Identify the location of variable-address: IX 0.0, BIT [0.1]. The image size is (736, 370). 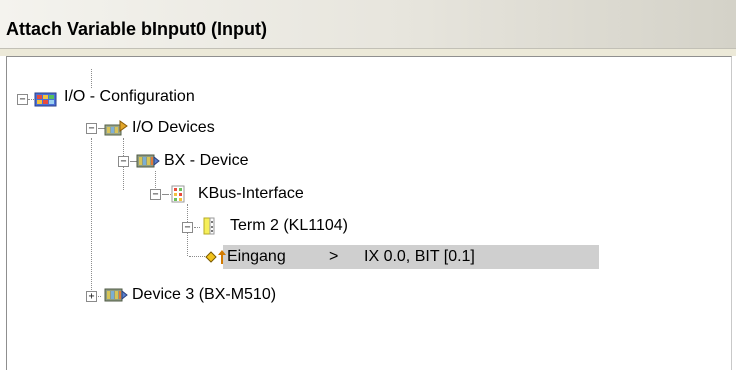
(419, 257).